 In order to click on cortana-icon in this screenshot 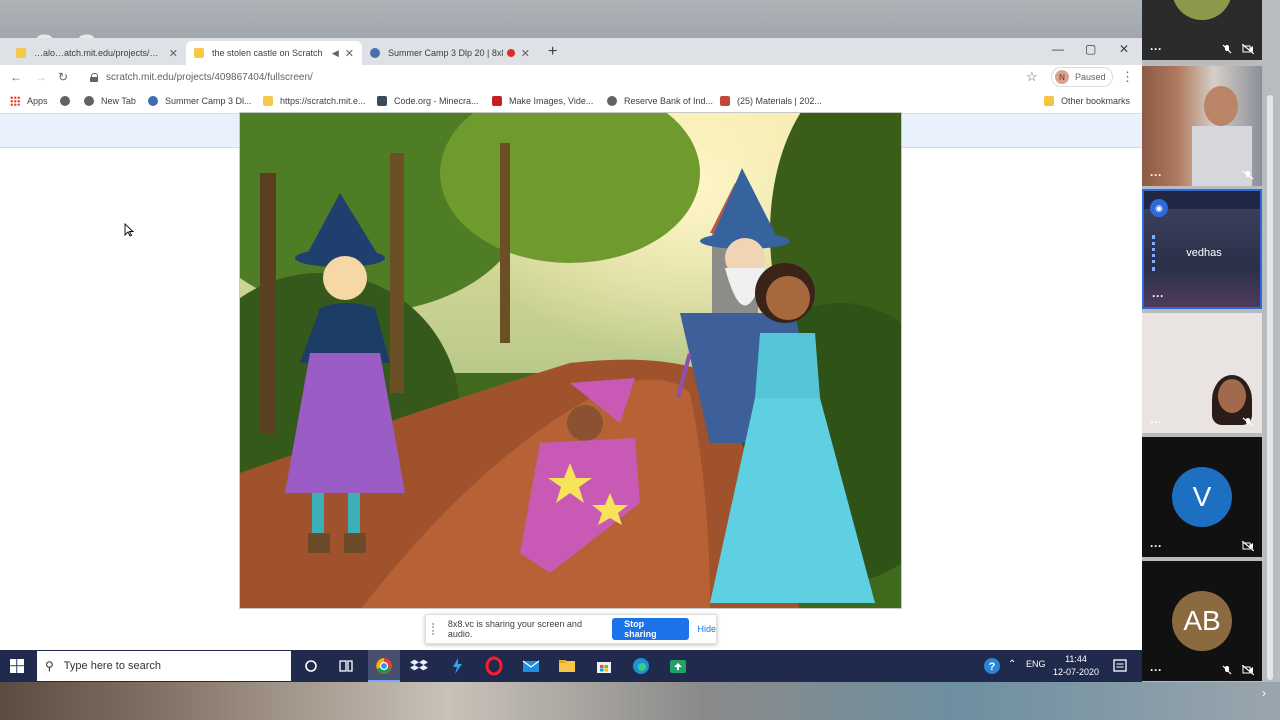, I will do `click(311, 666)`.